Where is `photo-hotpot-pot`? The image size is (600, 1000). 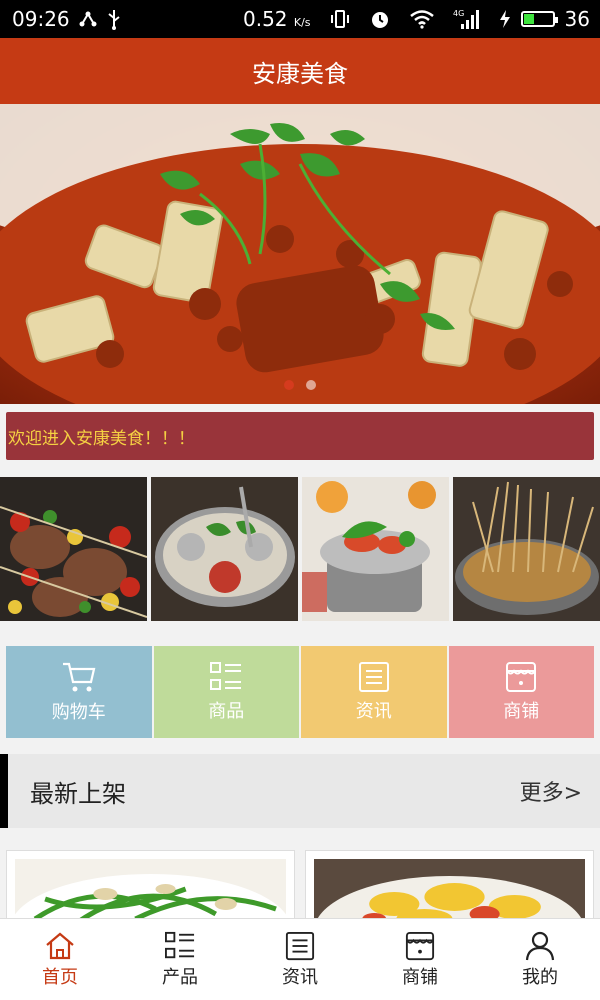
photo-hotpot-pot is located at coordinates (224, 549).